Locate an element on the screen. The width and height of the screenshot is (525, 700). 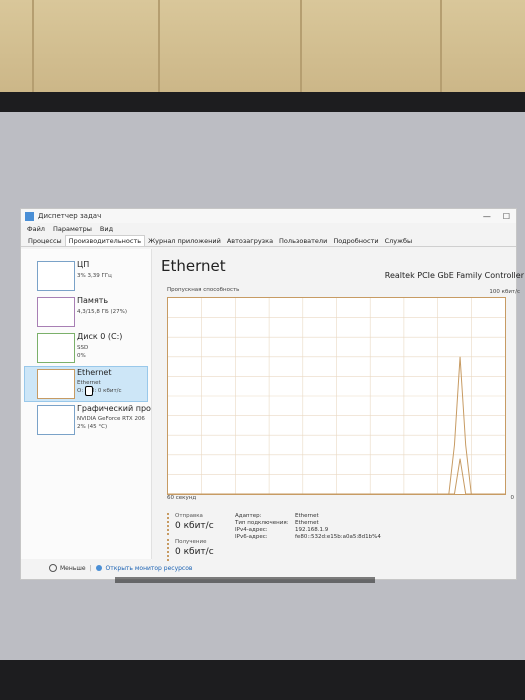
collapse-icon is located at coordinates (53, 568).